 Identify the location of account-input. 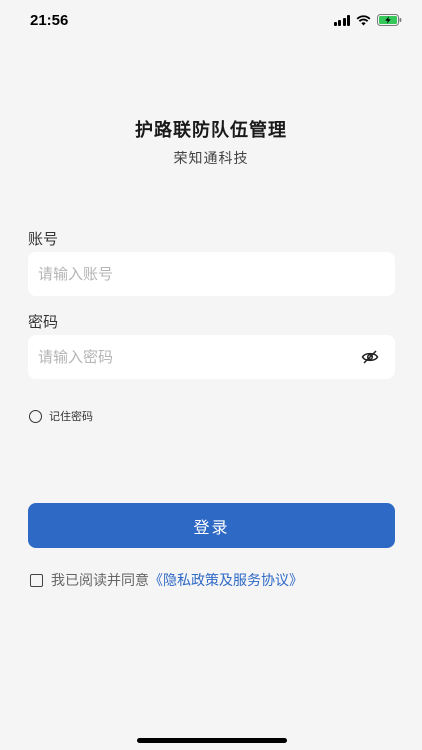
(211, 274).